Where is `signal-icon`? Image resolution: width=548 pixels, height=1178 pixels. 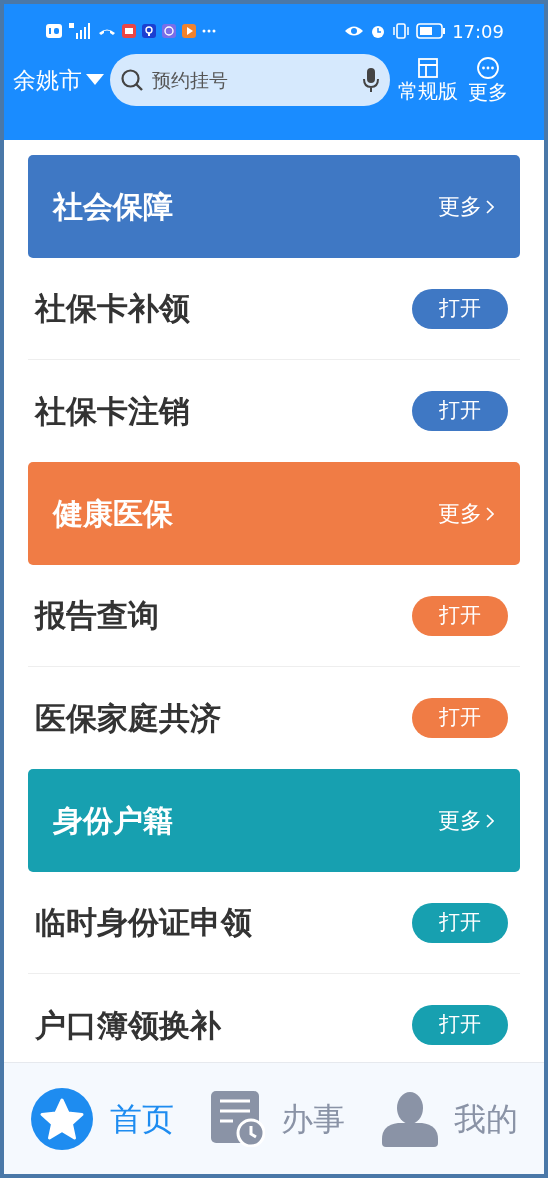 signal-icon is located at coordinates (80, 31).